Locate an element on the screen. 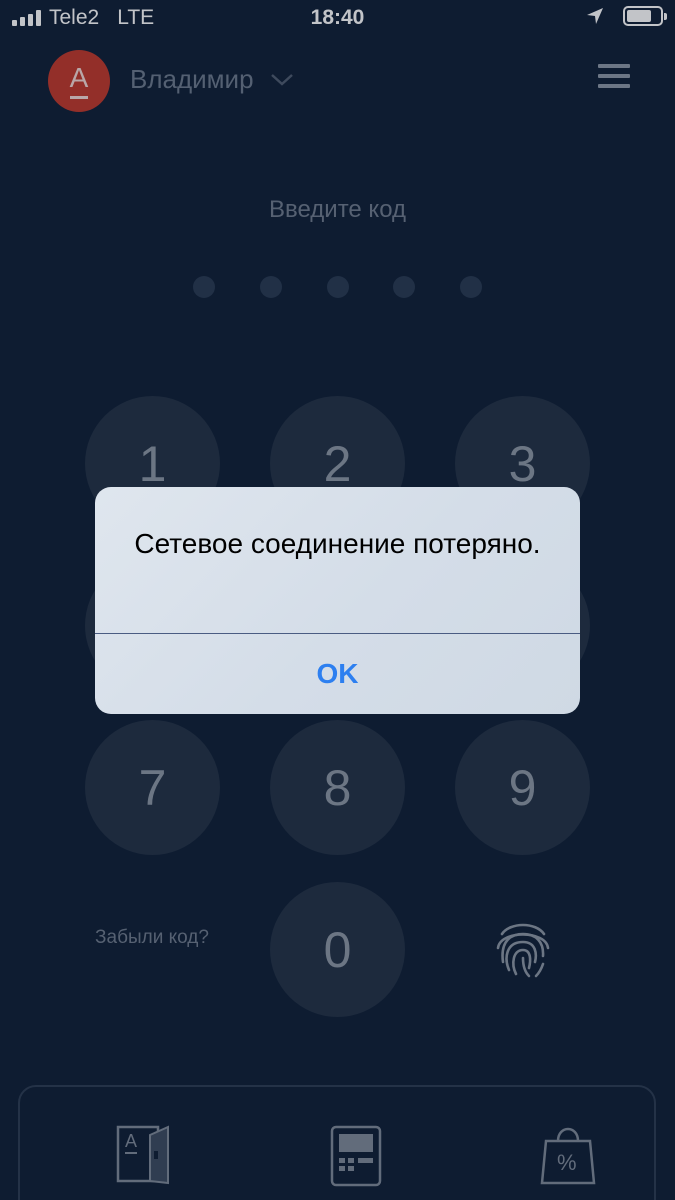  alert-message: Сетевое соединение потеряно. is located at coordinates (337, 543).